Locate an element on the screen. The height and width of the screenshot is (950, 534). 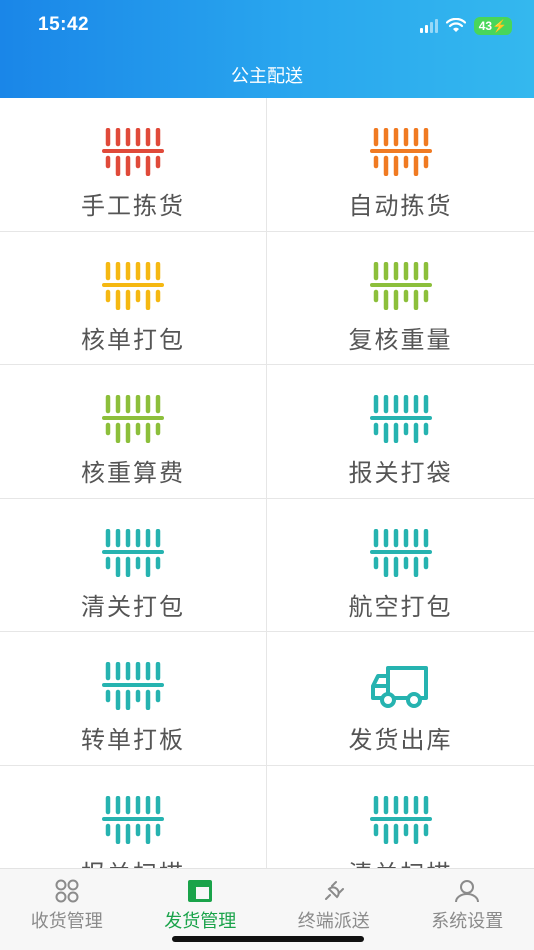
menu-item-label: 报关打袋 is located at coordinates (400, 473).